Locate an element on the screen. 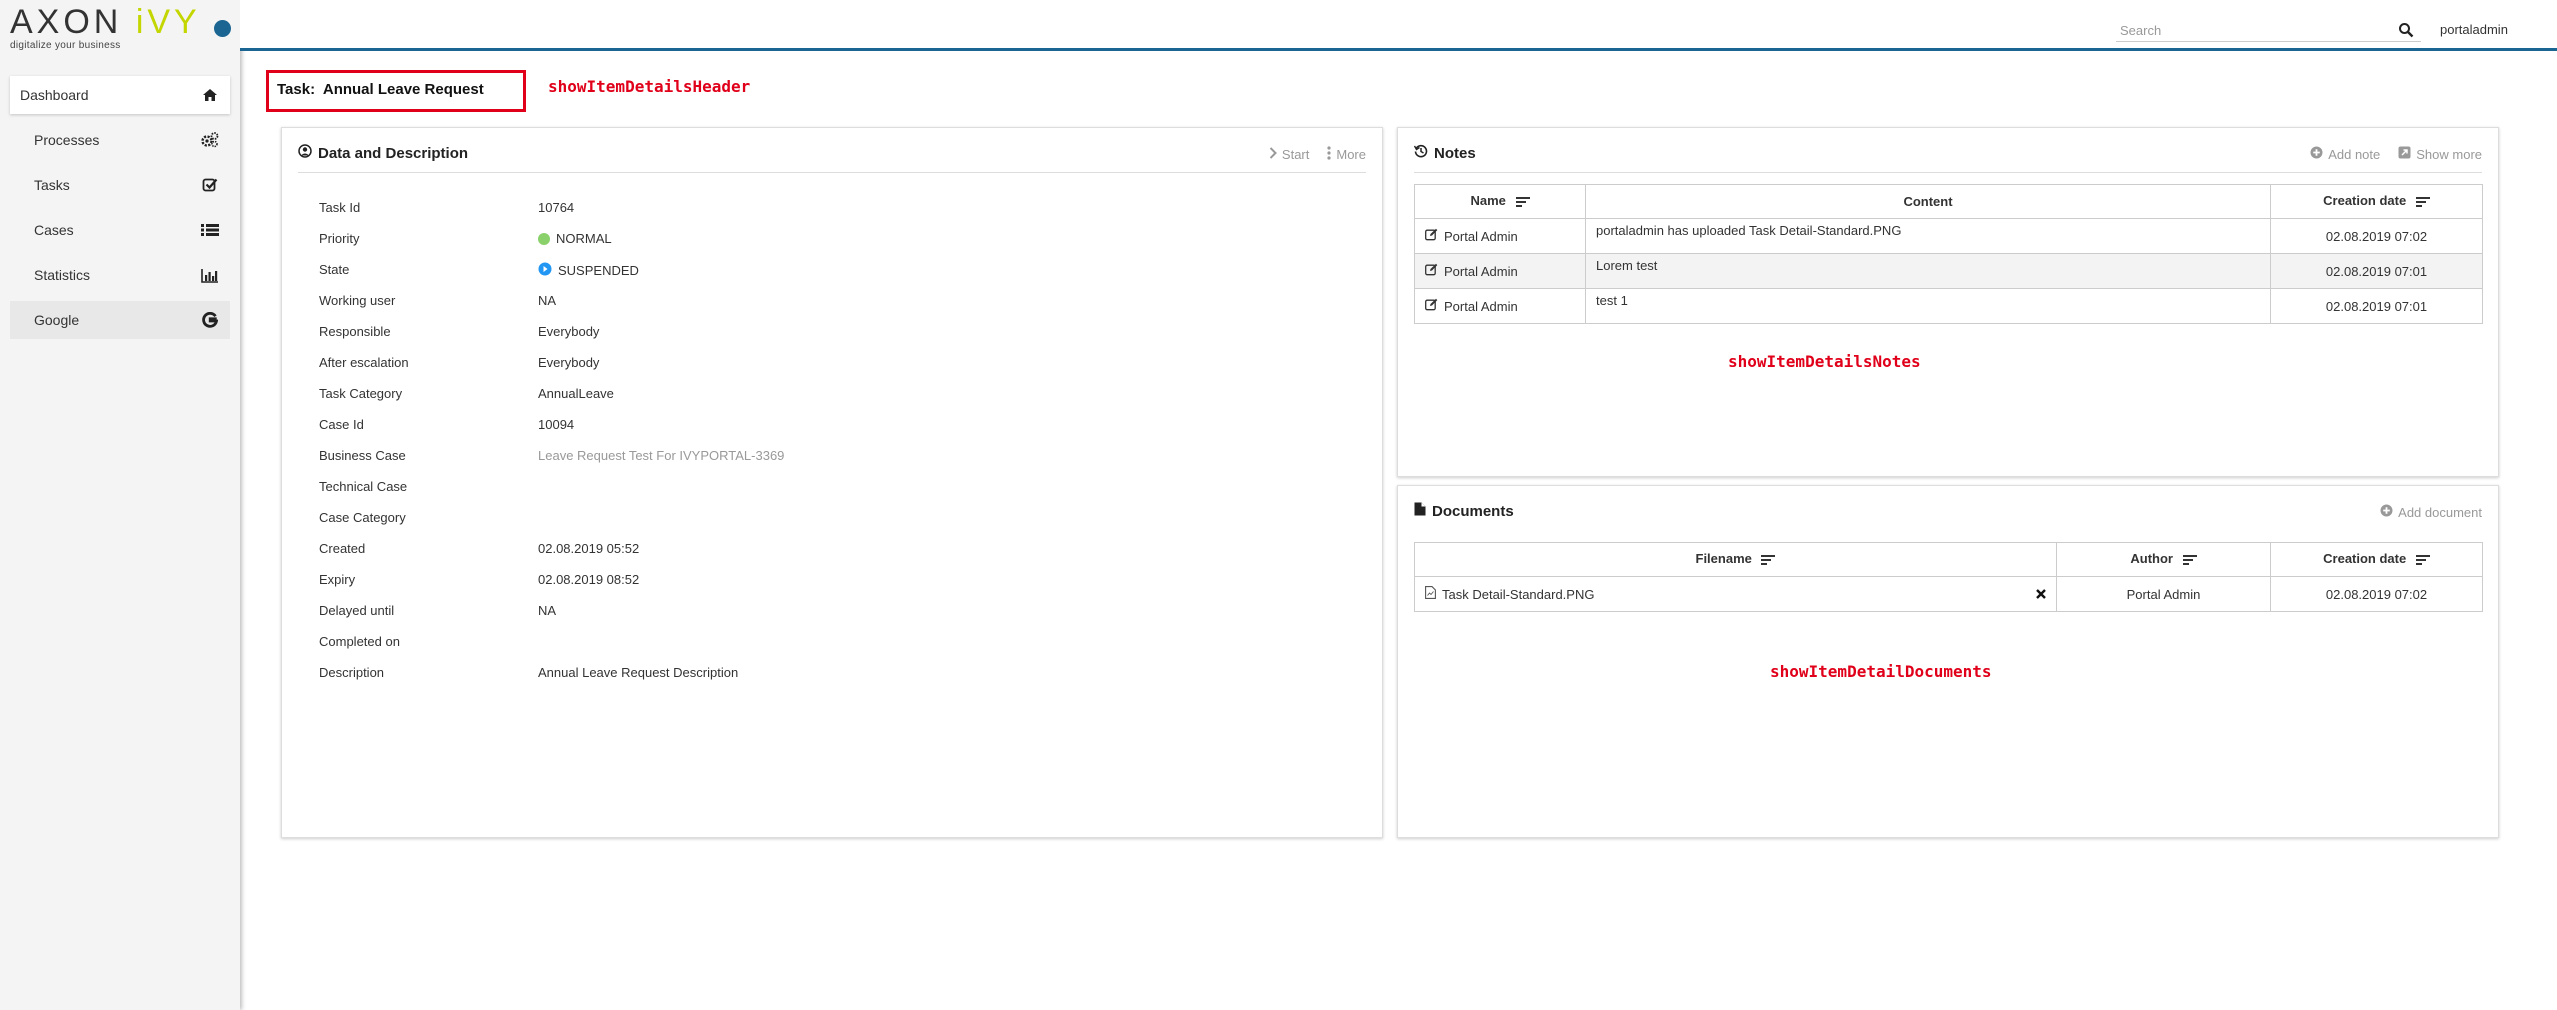  panel-title-text: Data and Description is located at coordinates (393, 153).